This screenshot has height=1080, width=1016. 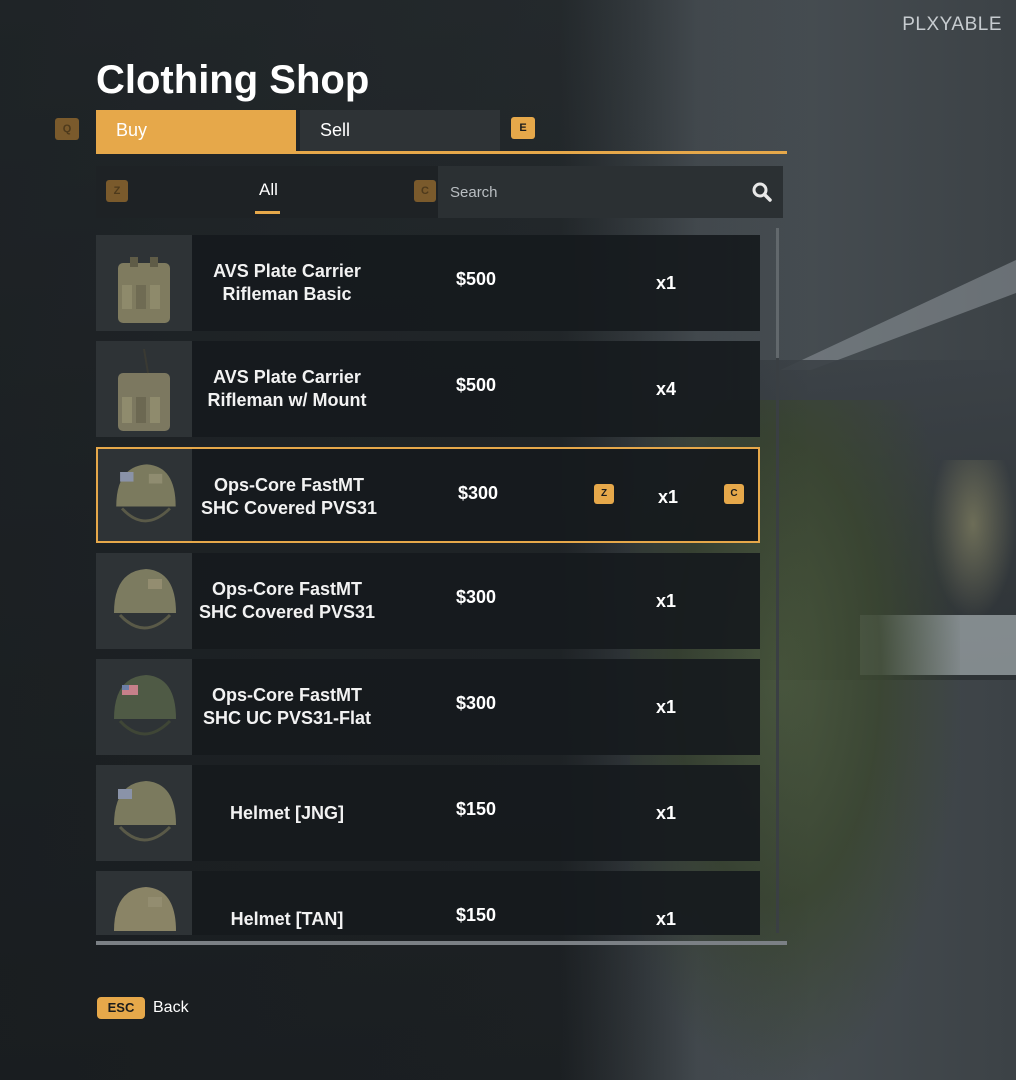 I want to click on item-name: AVS Plate Carrier Rifleman Basic, so click(x=287, y=282).